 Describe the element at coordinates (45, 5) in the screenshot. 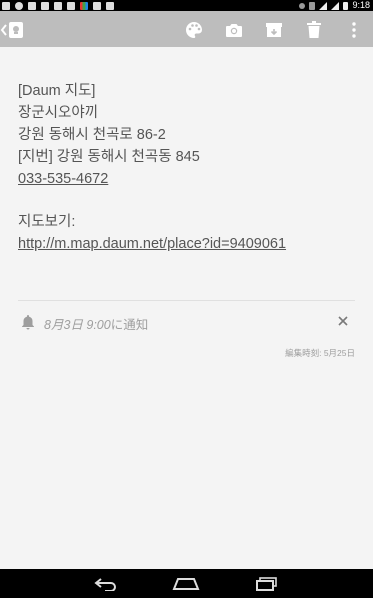

I see `download-icon` at that location.